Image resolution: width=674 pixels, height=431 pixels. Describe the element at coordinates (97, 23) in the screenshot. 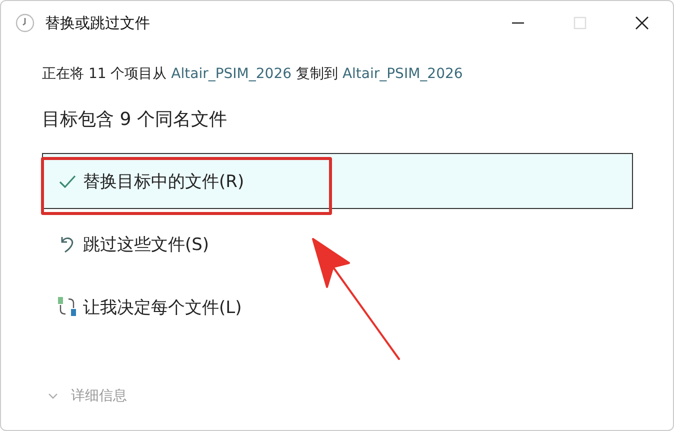

I see `window-title: 替换或跳过文件` at that location.